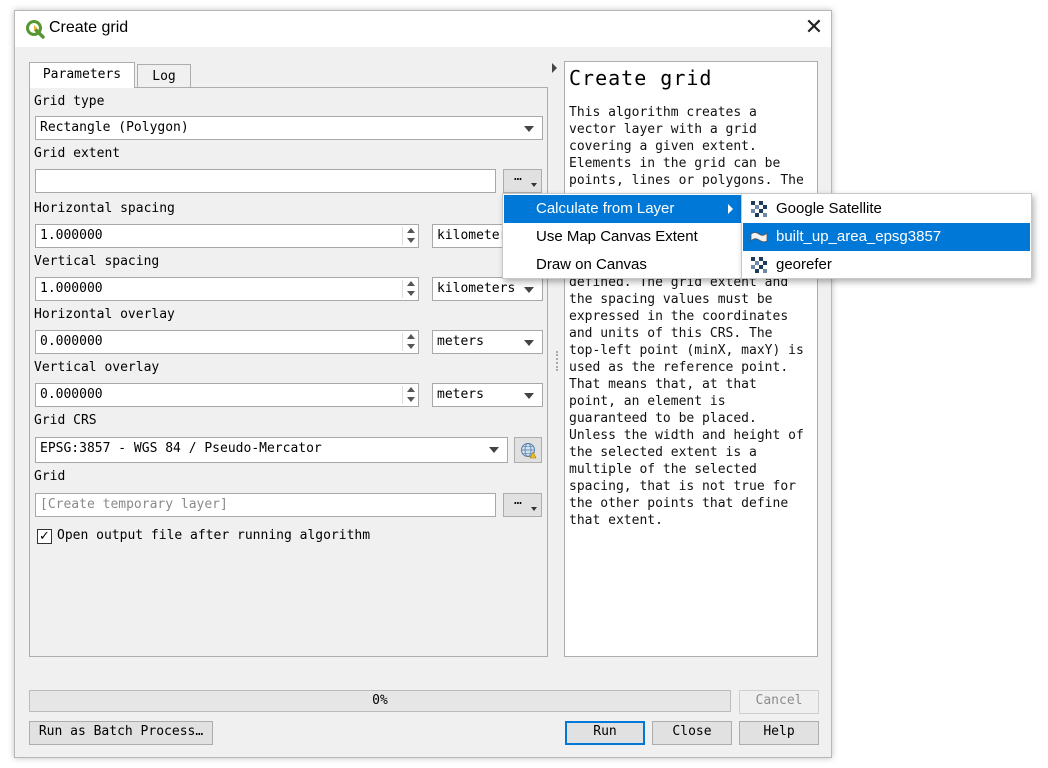 This screenshot has height=768, width=1048. I want to click on window-title: Create grid, so click(89, 27).